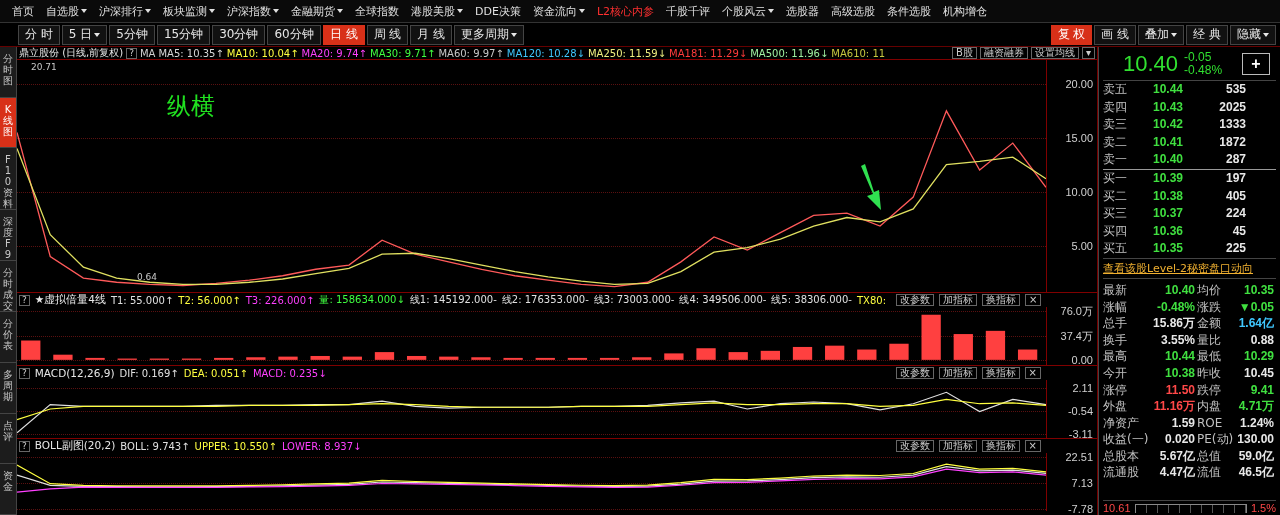  I want to click on chart-tool-button: 经 典, so click(1207, 34).